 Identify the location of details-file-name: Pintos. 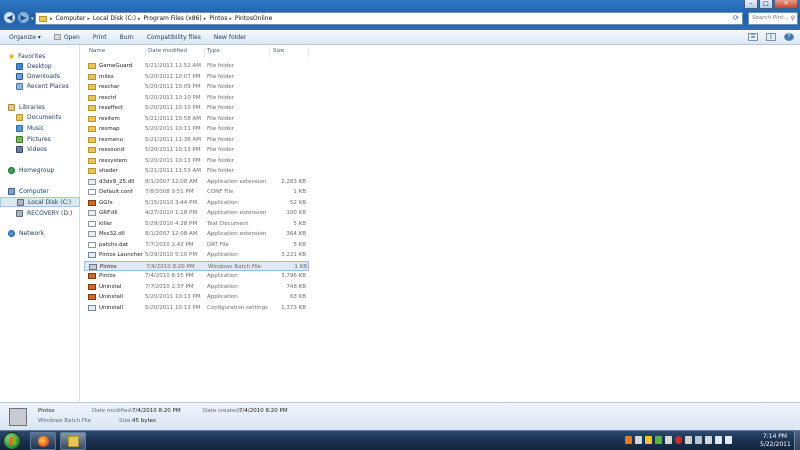
(46, 411).